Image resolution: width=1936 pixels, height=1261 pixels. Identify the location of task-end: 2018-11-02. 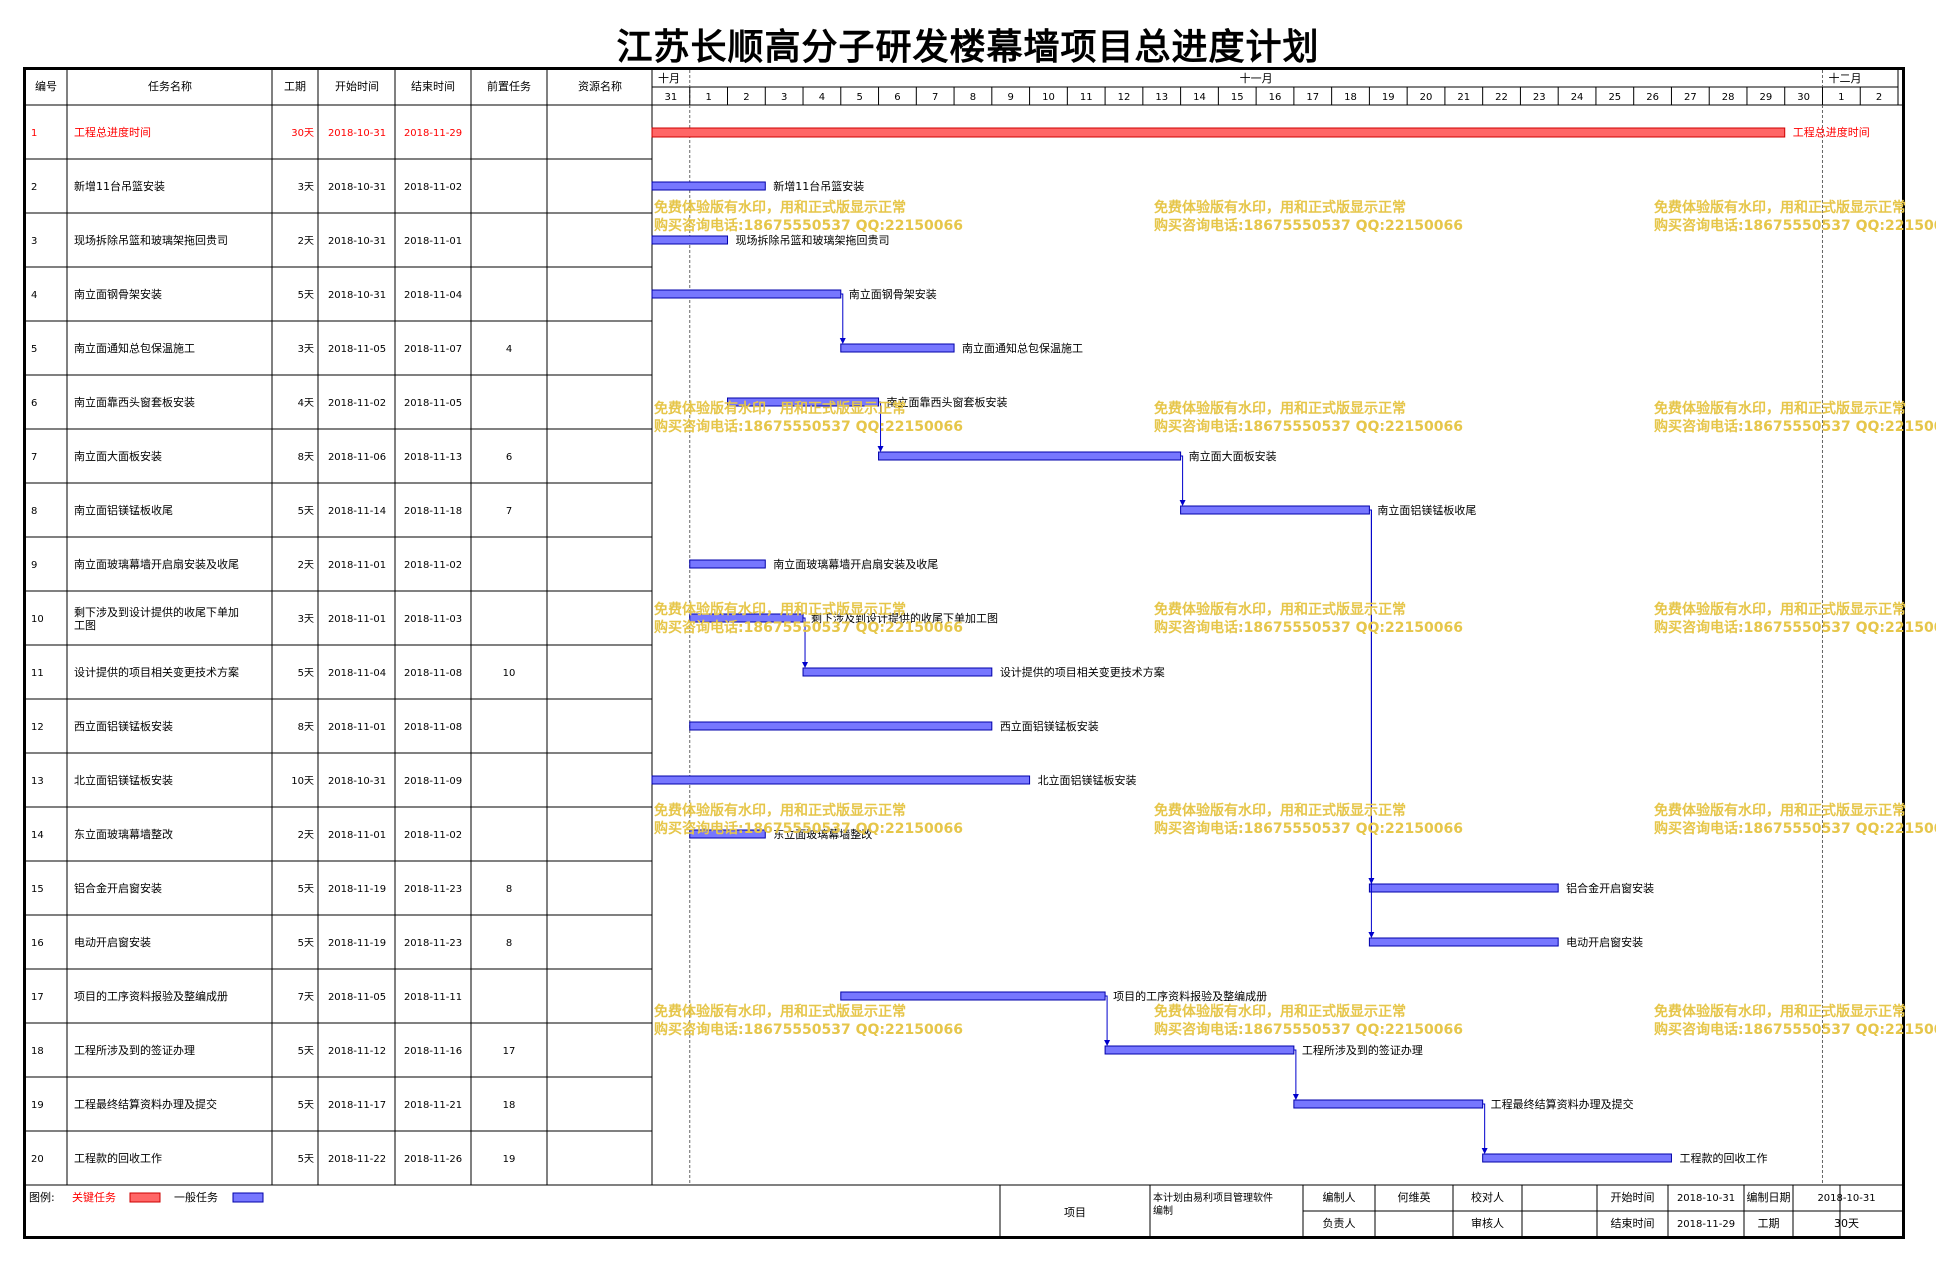
(433, 187).